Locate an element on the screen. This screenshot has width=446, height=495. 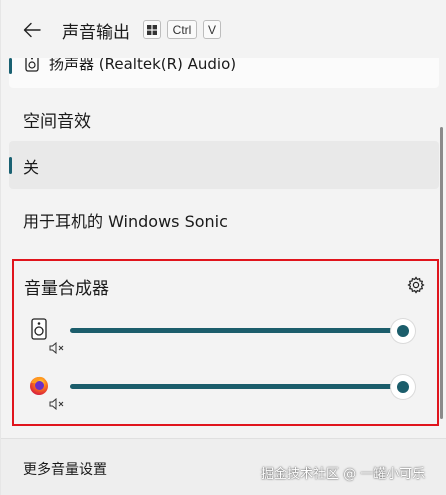
spatial-audio-heading: 空间音效 is located at coordinates (57, 122).